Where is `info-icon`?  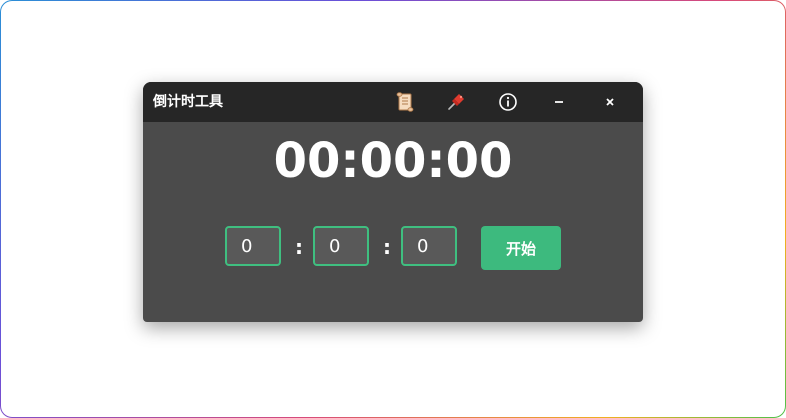 info-icon is located at coordinates (508, 102).